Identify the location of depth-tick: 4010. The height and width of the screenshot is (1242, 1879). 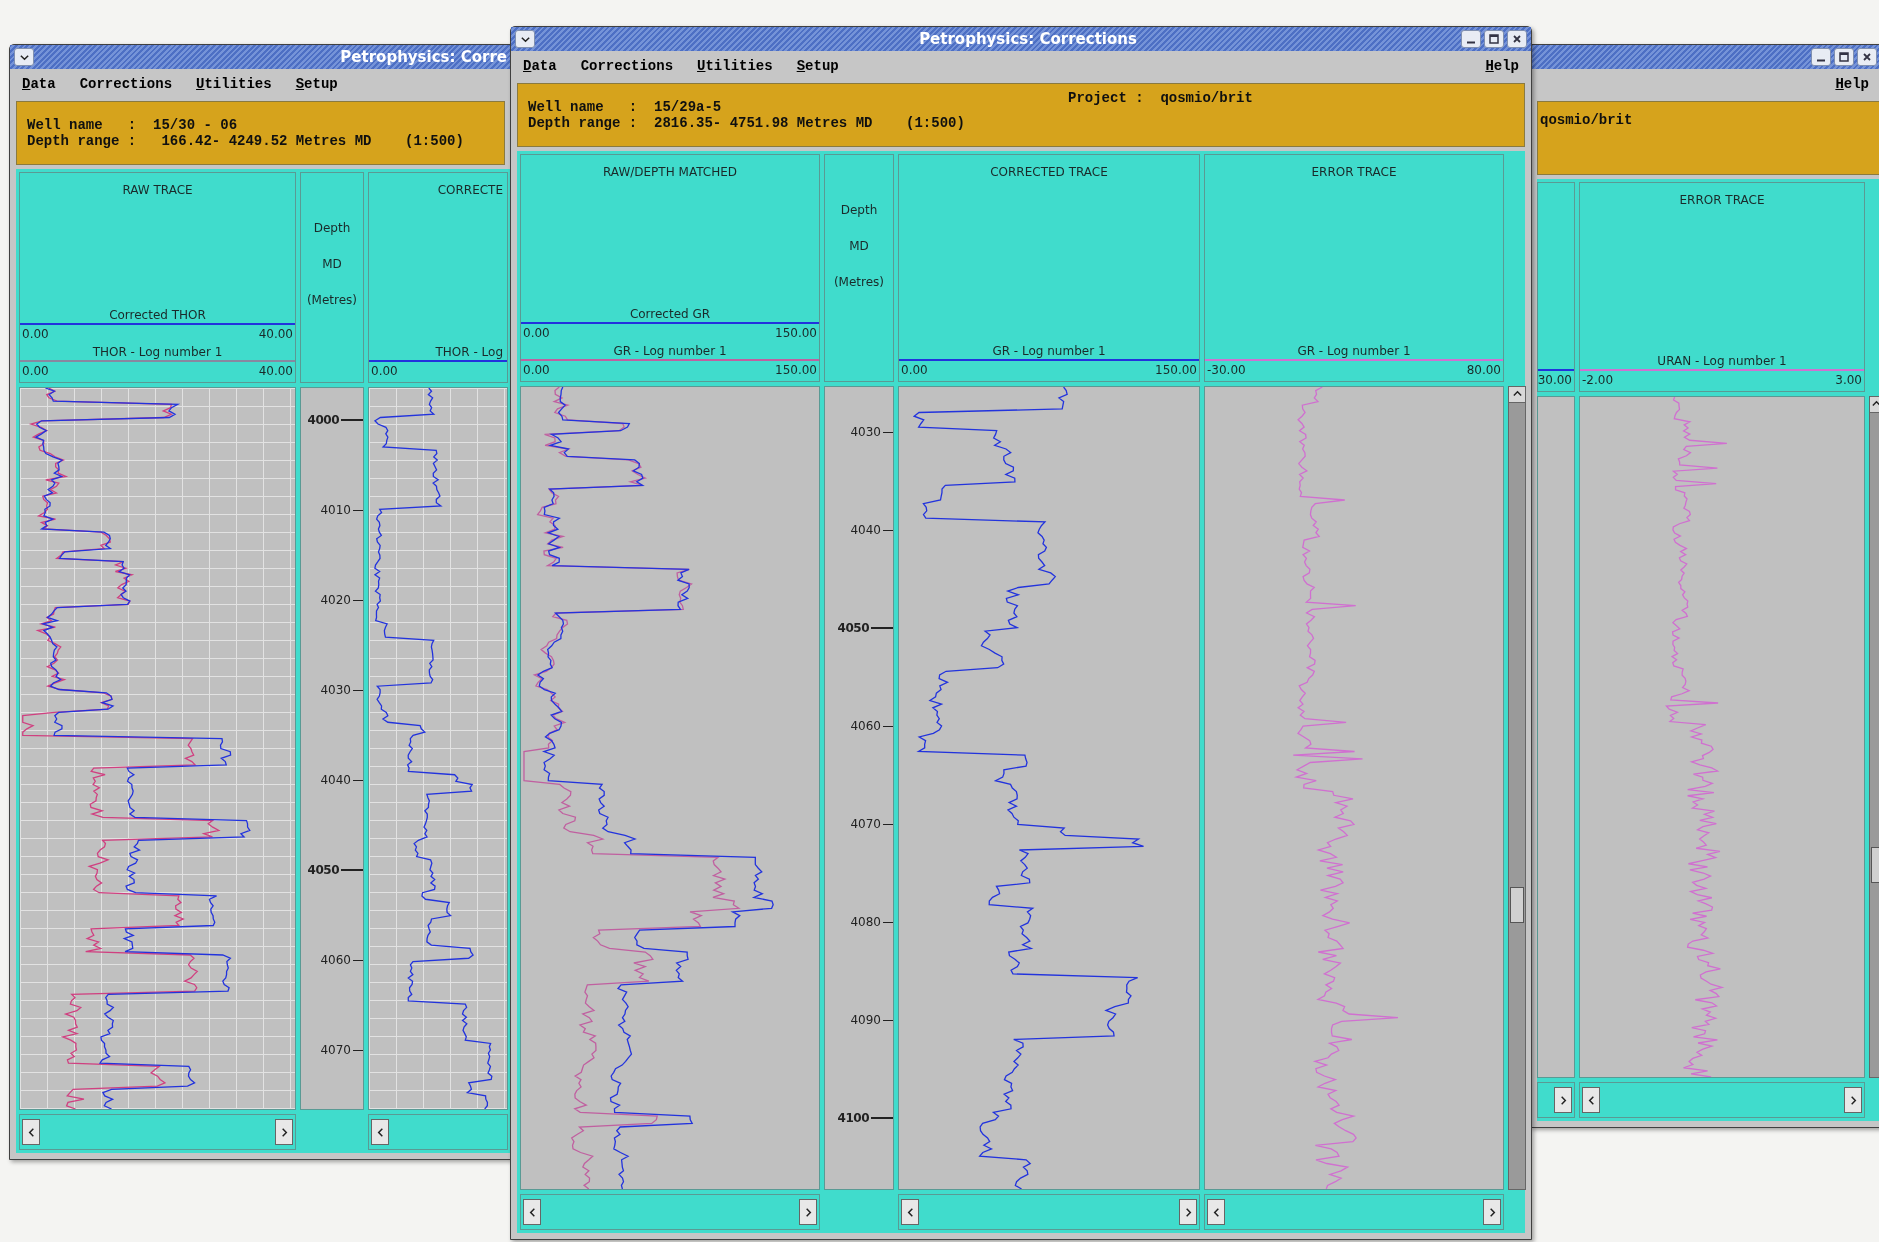
(341, 510).